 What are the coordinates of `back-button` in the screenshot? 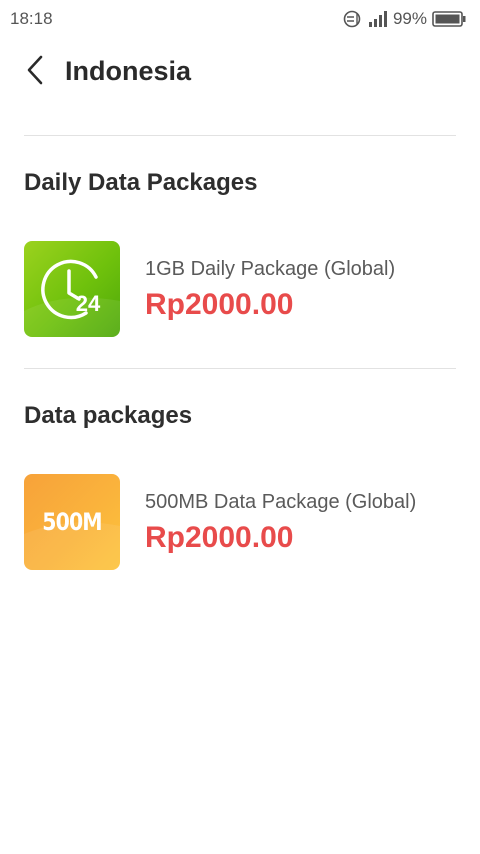 It's located at (35, 72).